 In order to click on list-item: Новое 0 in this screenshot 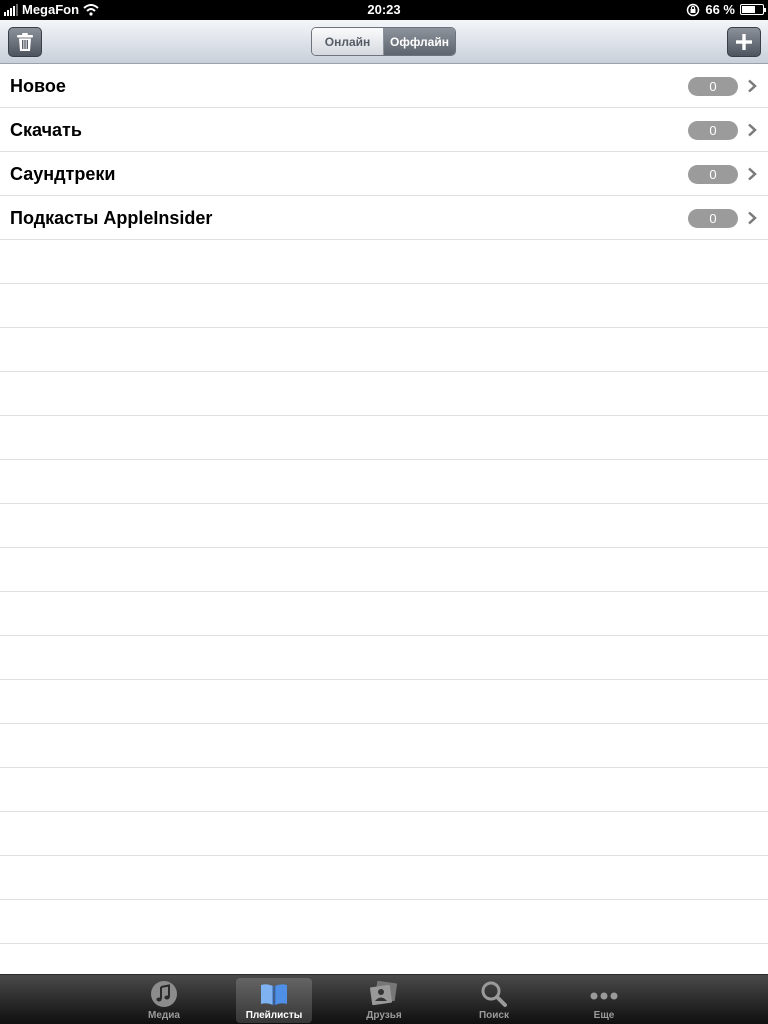, I will do `click(384, 86)`.